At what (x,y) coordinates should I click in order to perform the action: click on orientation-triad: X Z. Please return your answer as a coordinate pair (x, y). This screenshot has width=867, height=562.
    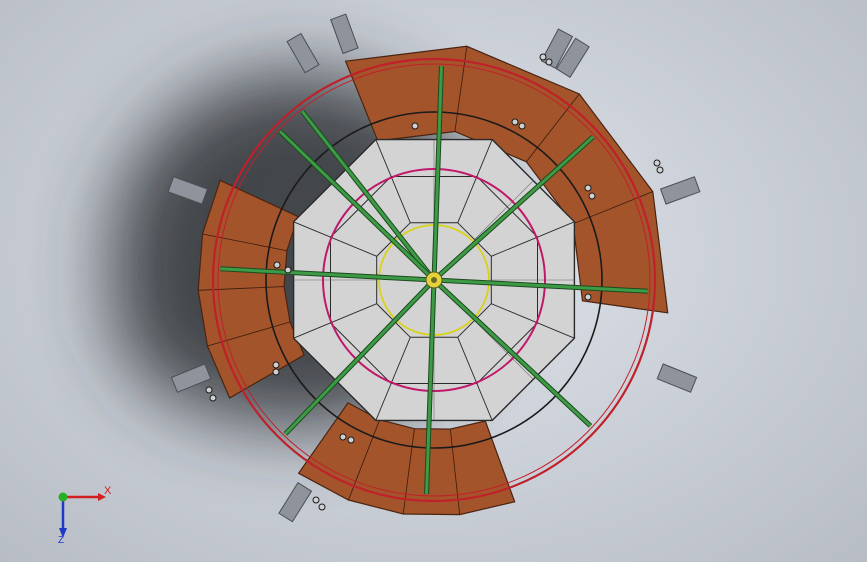
    Looking at the image, I should click on (85, 514).